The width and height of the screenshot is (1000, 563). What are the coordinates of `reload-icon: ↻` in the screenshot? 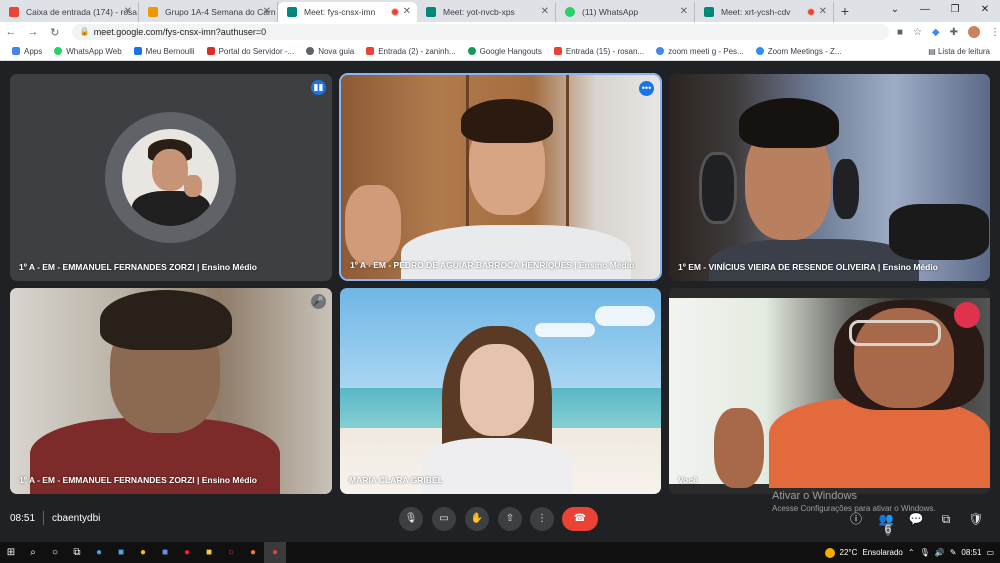 It's located at (55, 32).